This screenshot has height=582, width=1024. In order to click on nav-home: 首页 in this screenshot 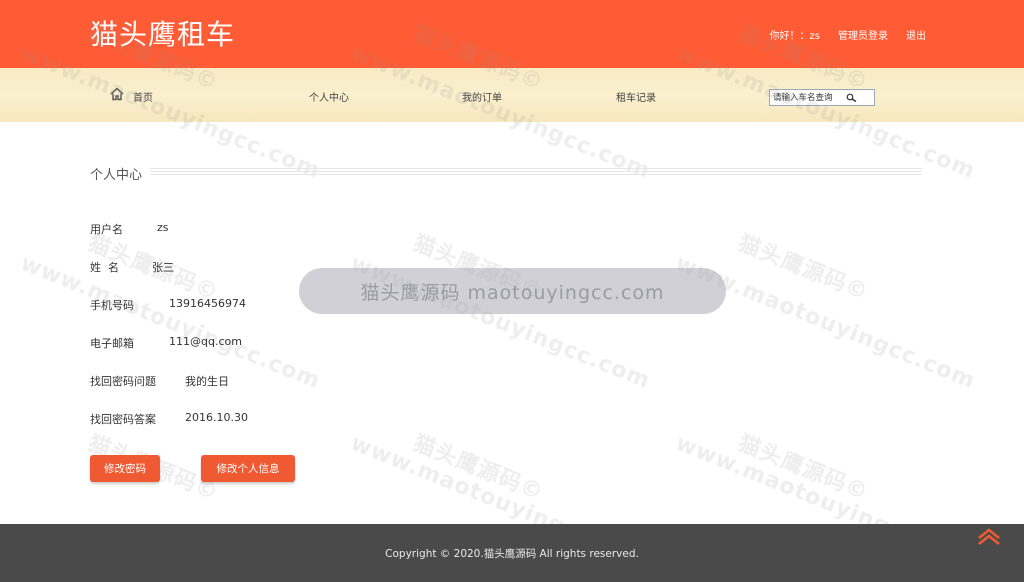, I will do `click(143, 96)`.